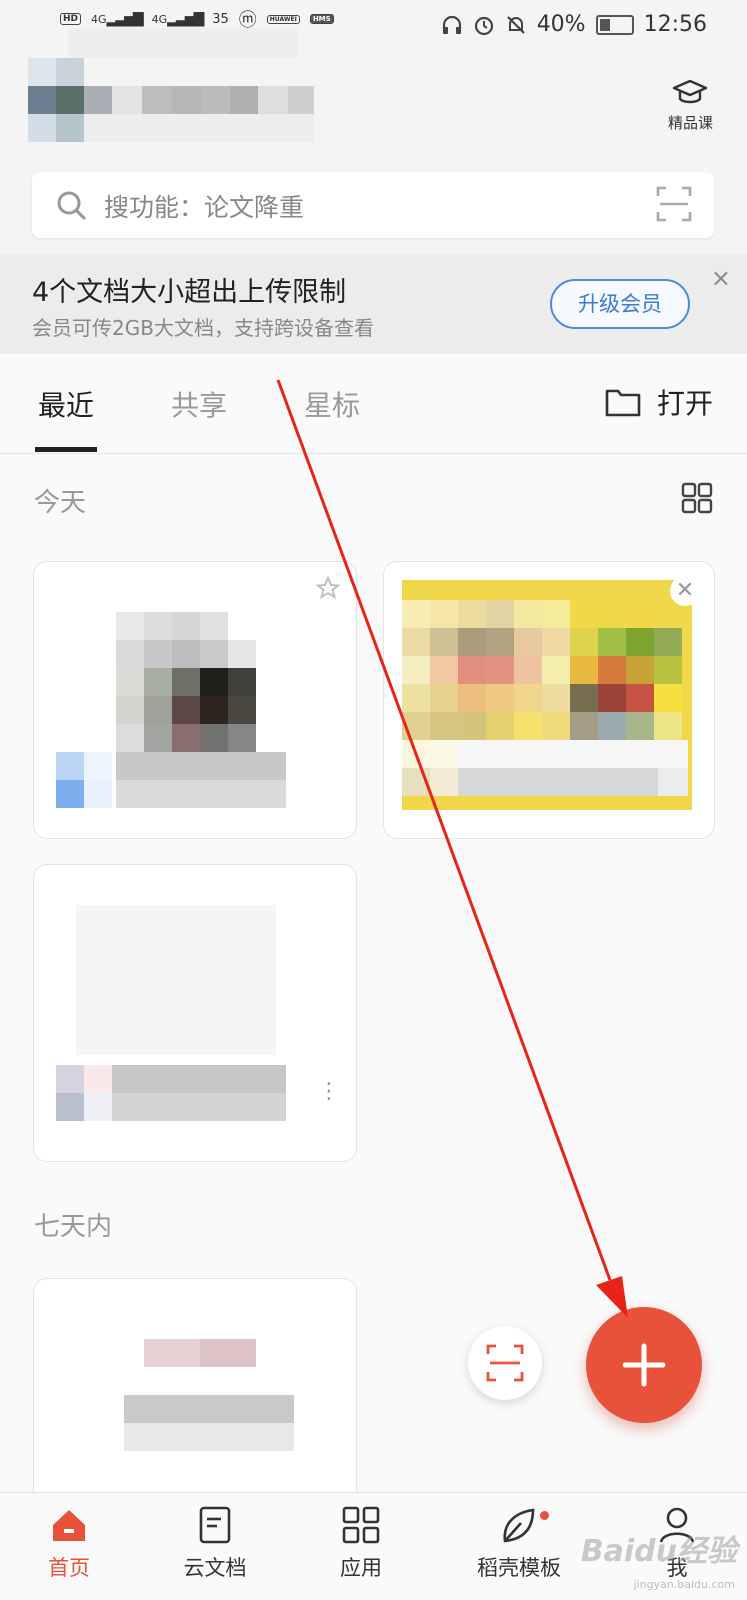 This screenshot has height=1600, width=747. I want to click on plus-icon, so click(644, 1365).